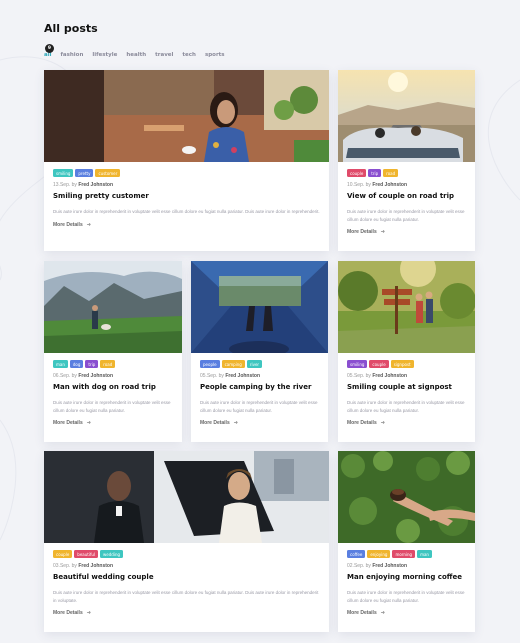  I want to click on tag-list: smiling pretty customer, so click(186, 173).